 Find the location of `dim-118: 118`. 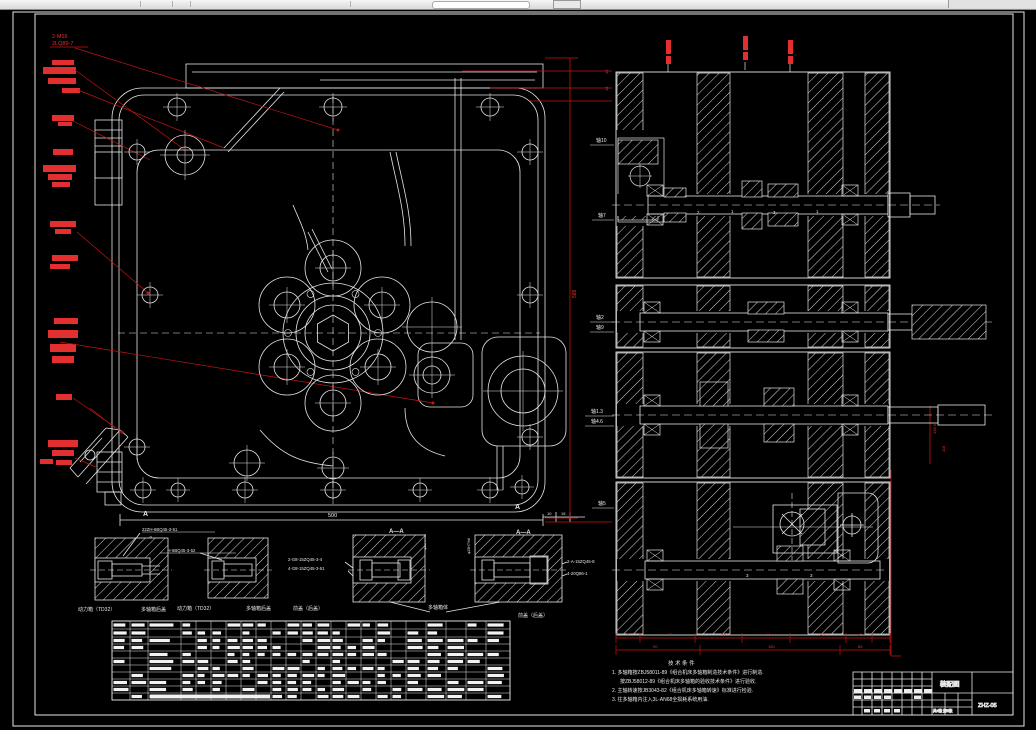

dim-118: 118 is located at coordinates (943, 448).